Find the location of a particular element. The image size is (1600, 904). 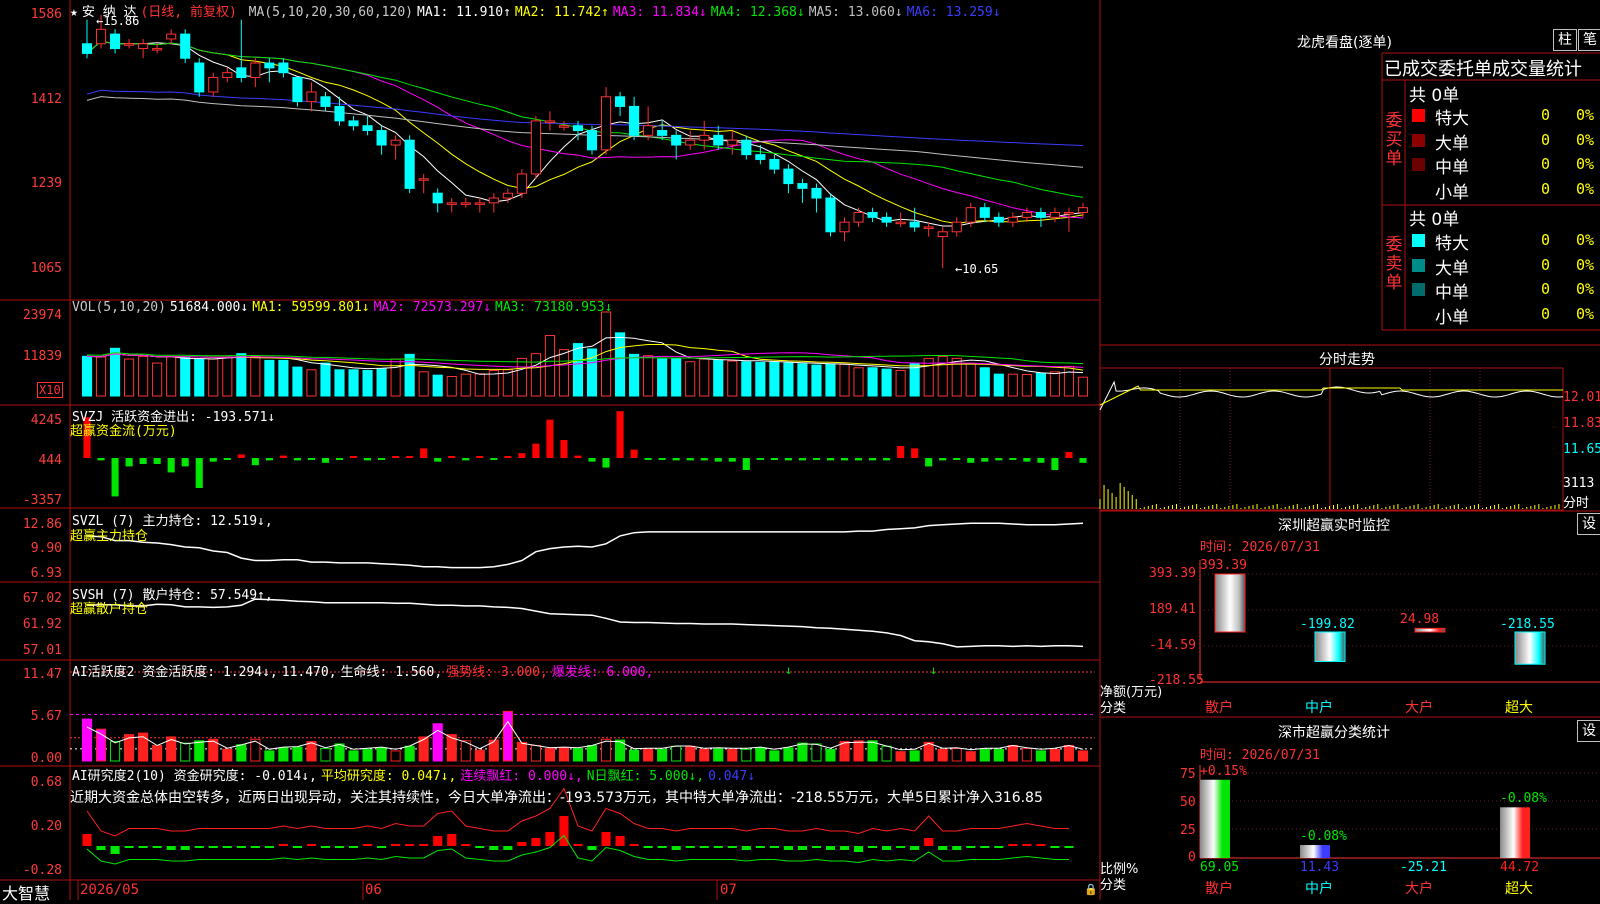

lock-icon: 🔒 is located at coordinates (1091, 889).